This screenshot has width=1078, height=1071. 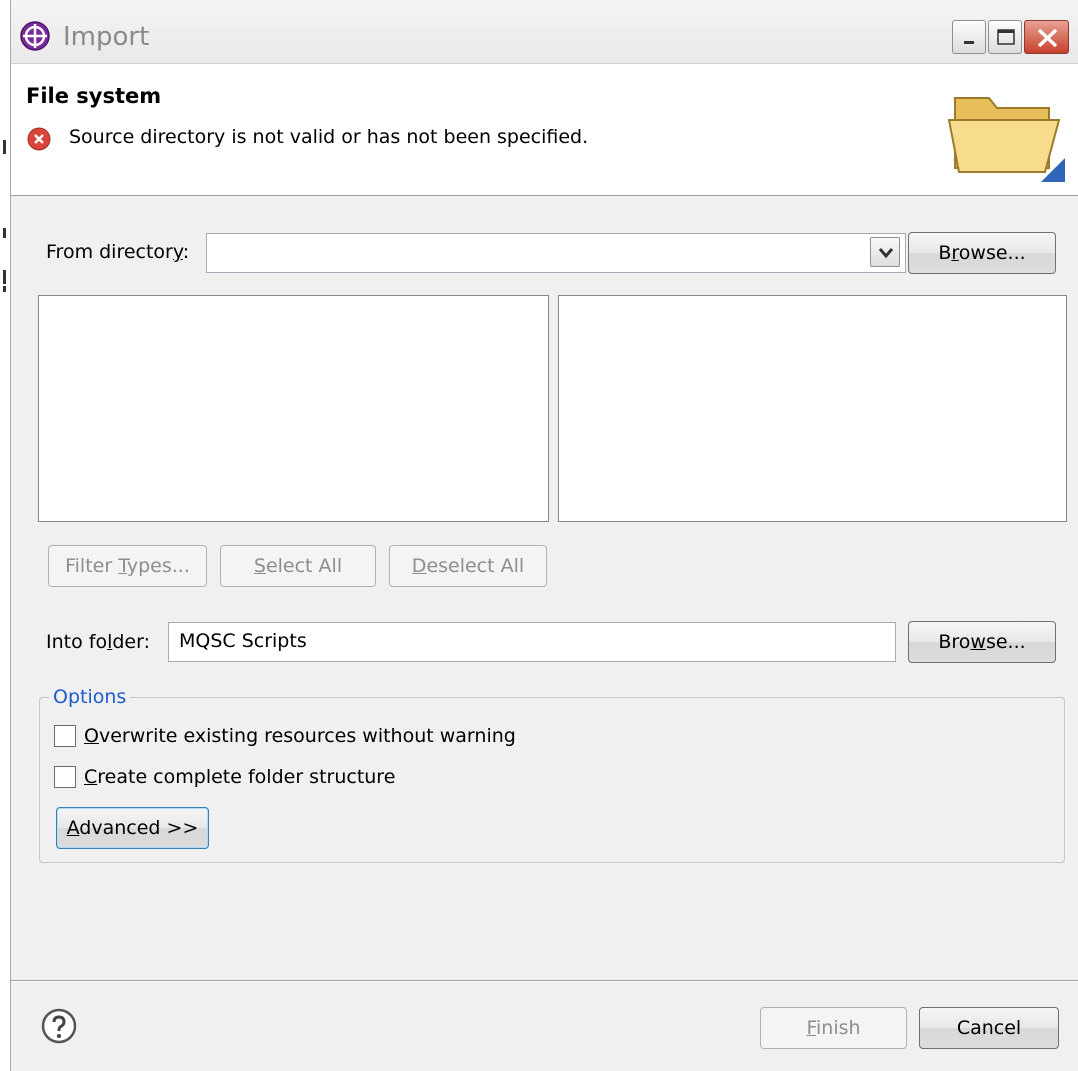 What do you see at coordinates (59, 1026) in the screenshot?
I see `help-icon` at bounding box center [59, 1026].